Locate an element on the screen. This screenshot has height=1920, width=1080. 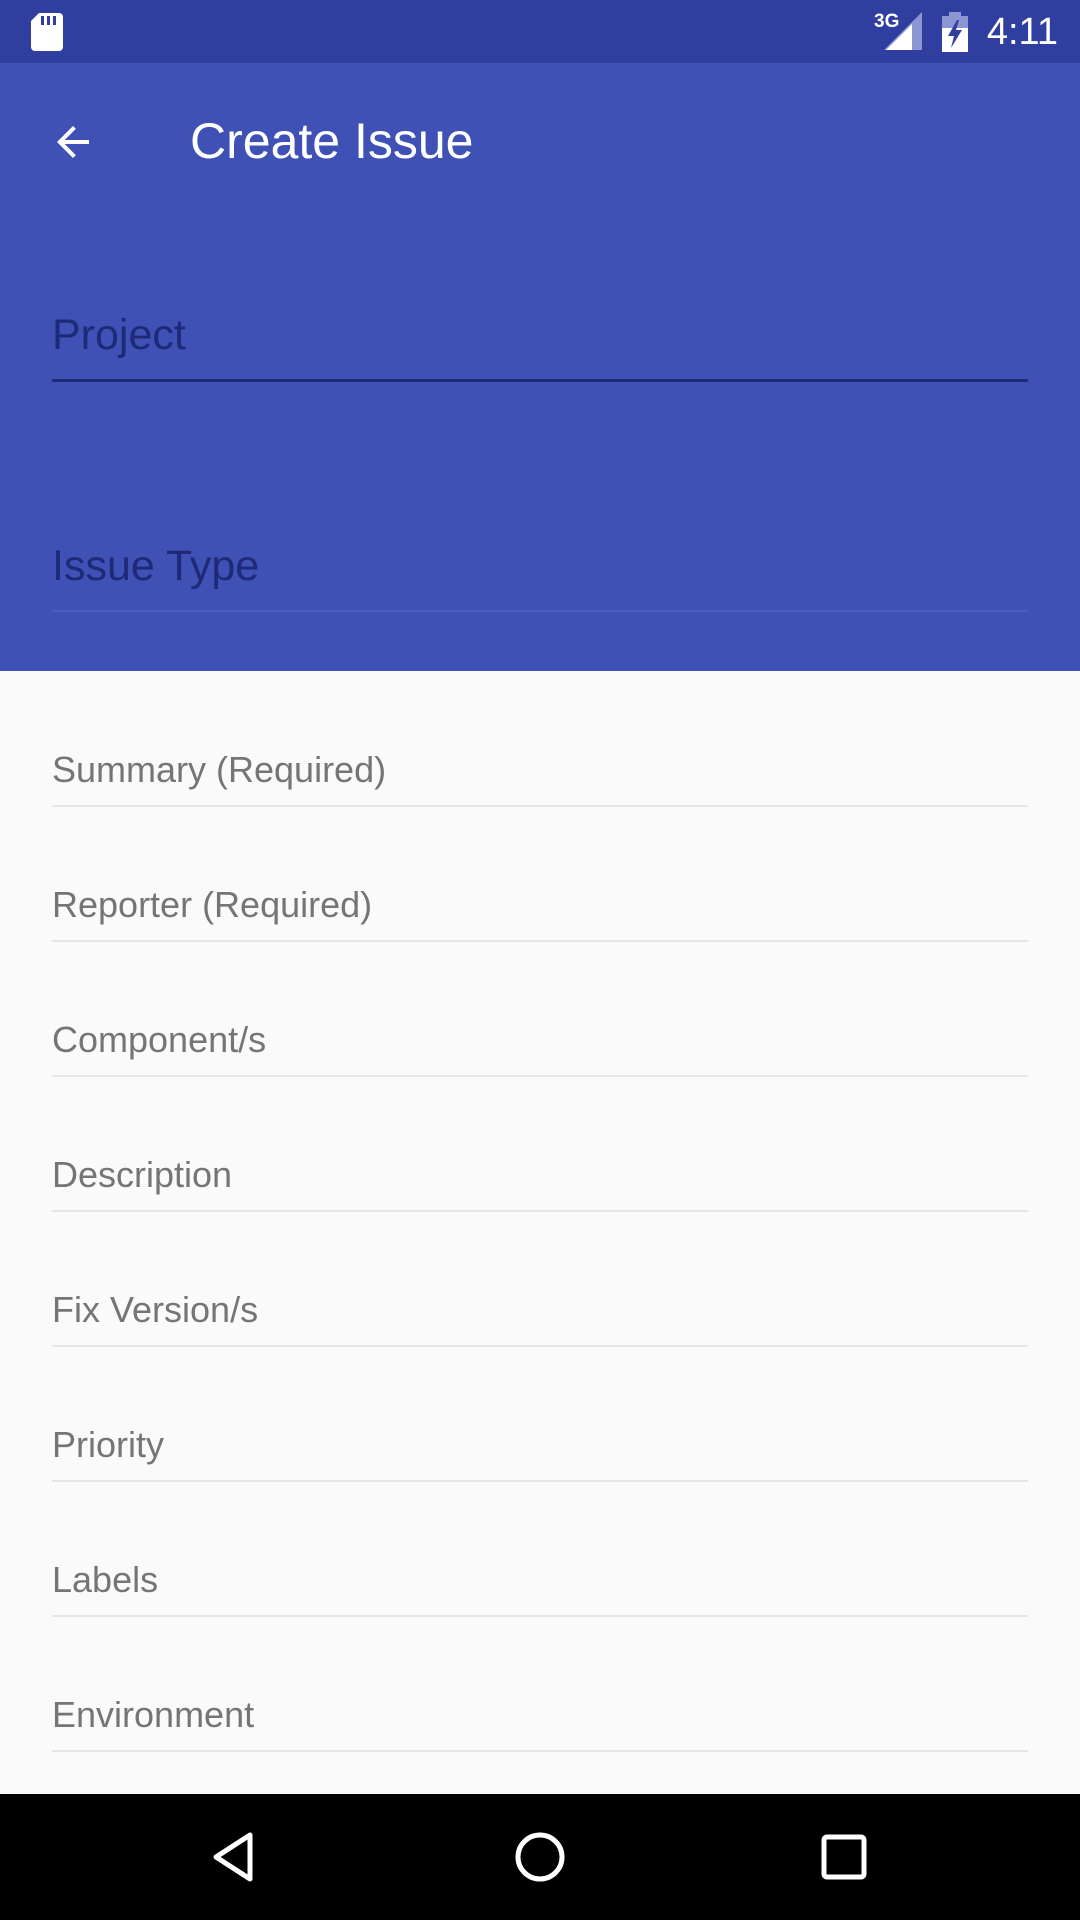
fix-versions-field-hint: Fix Version/s is located at coordinates (155, 1309).